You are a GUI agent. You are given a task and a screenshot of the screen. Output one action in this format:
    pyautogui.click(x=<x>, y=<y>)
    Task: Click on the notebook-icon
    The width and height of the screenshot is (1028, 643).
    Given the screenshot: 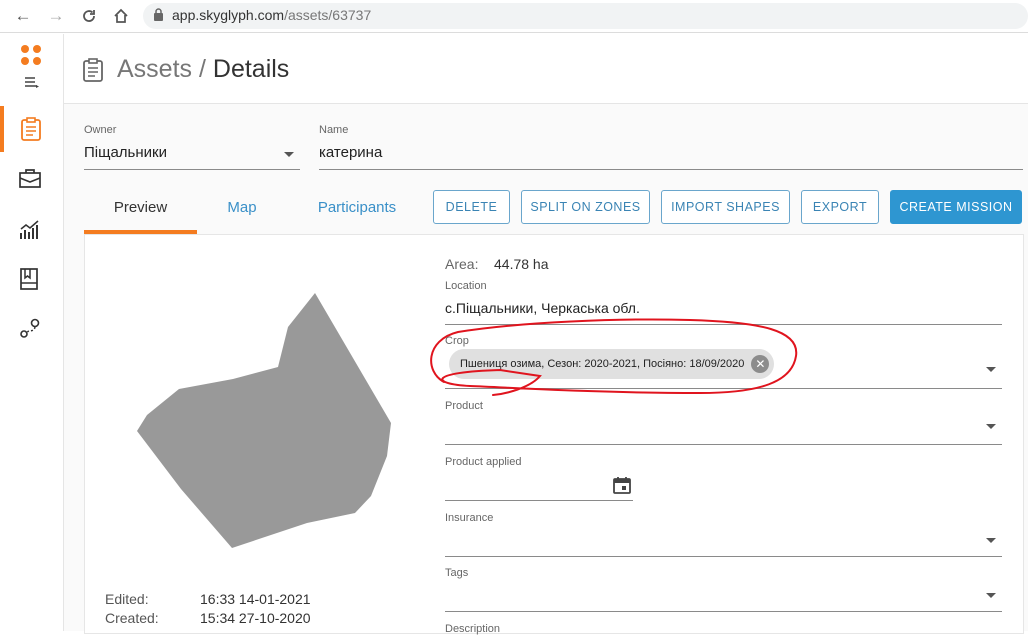 What is the action you would take?
    pyautogui.click(x=29, y=279)
    